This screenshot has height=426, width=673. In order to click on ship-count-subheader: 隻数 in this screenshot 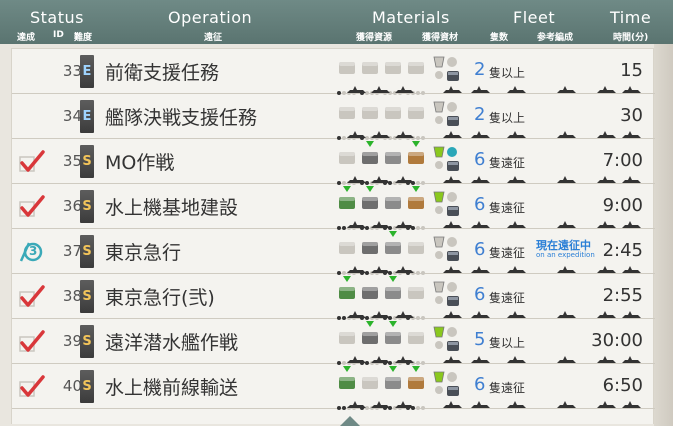, I will do `click(499, 38)`.